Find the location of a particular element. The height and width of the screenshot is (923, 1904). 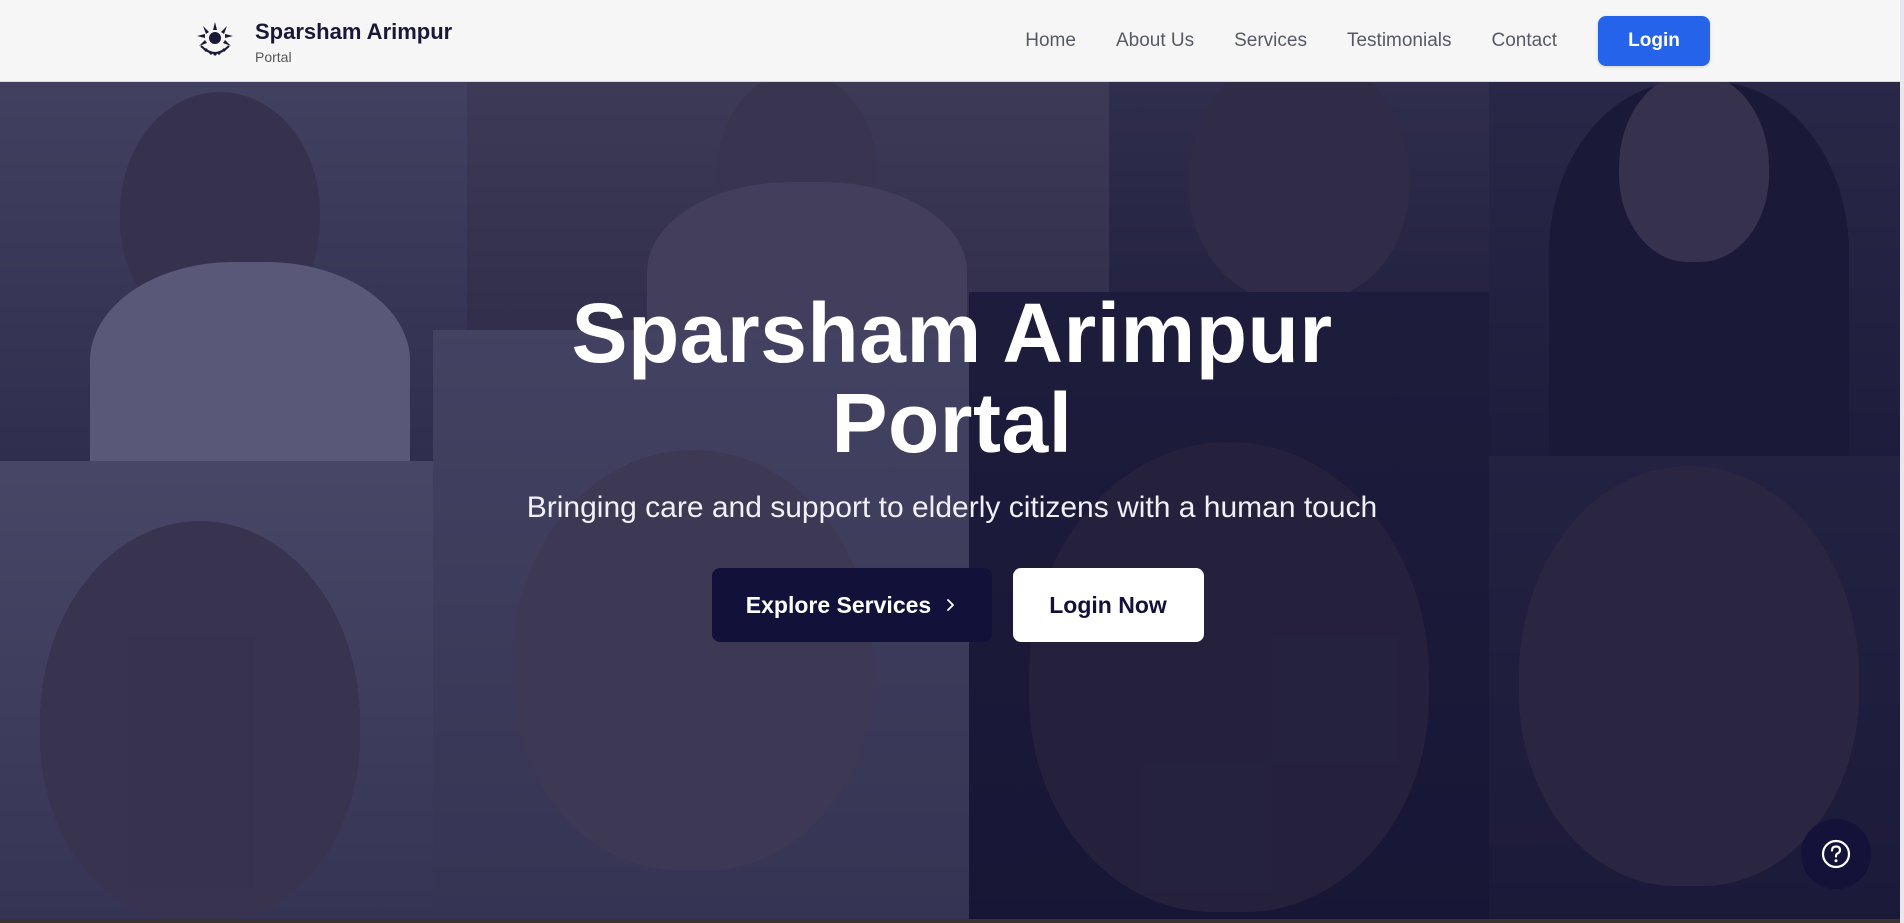

nav-link-services: Services is located at coordinates (1270, 41).